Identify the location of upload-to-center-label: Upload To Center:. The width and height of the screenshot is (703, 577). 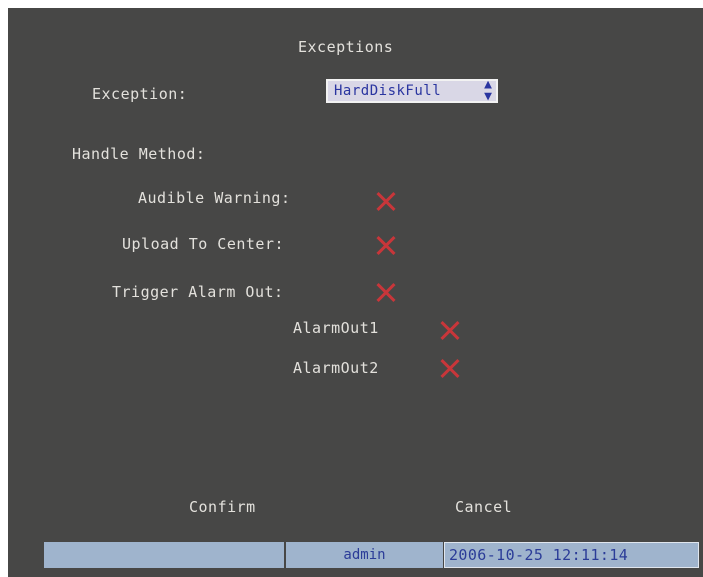
(203, 244).